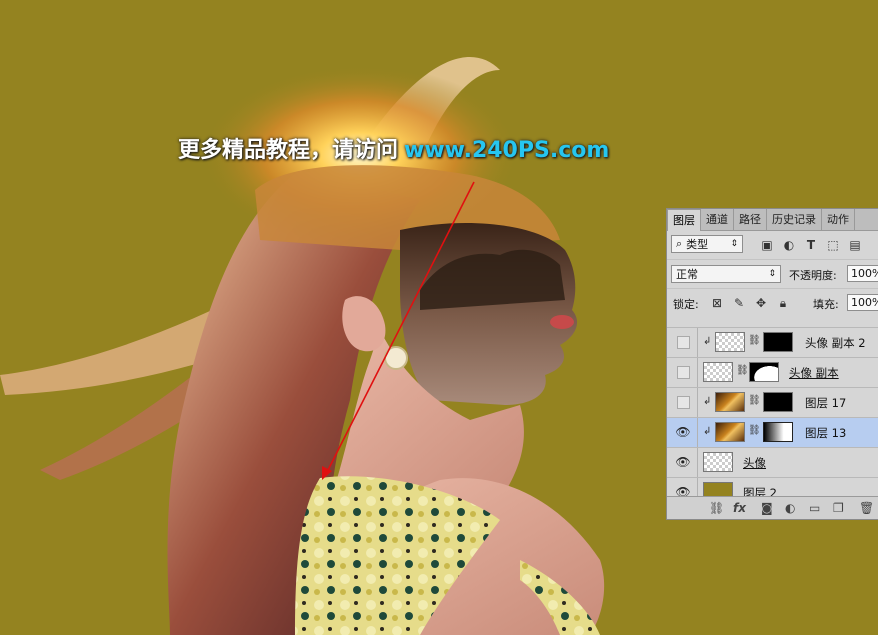 The width and height of the screenshot is (878, 635). I want to click on panel-footer: ⛓ fx ◙ ◐ ▭ ❐ 🗑︎, so click(772, 507).